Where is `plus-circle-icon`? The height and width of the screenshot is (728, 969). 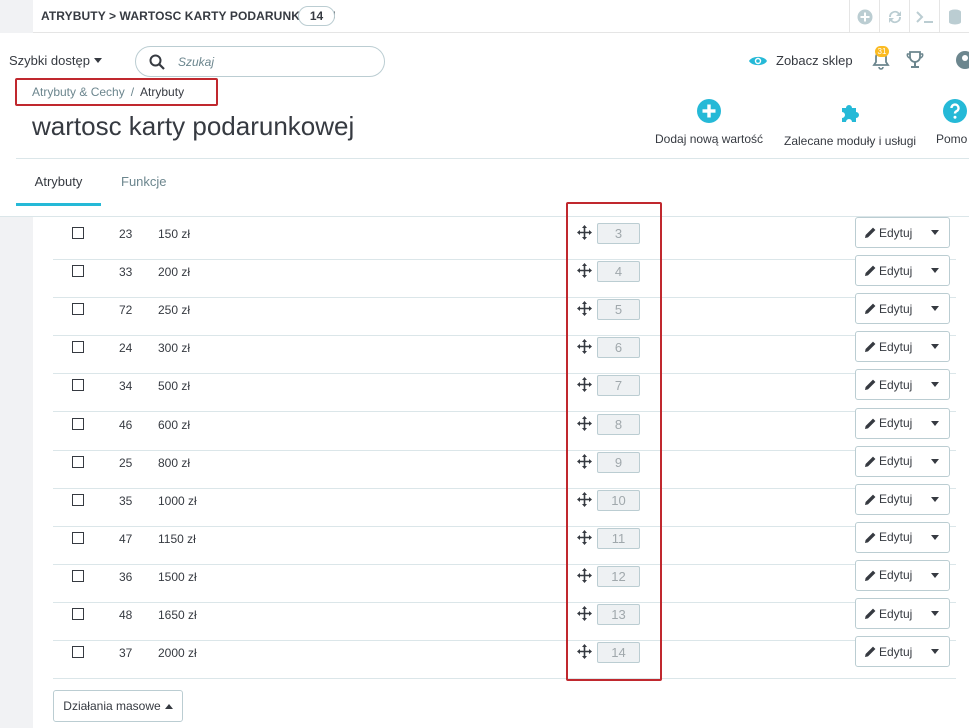 plus-circle-icon is located at coordinates (864, 16).